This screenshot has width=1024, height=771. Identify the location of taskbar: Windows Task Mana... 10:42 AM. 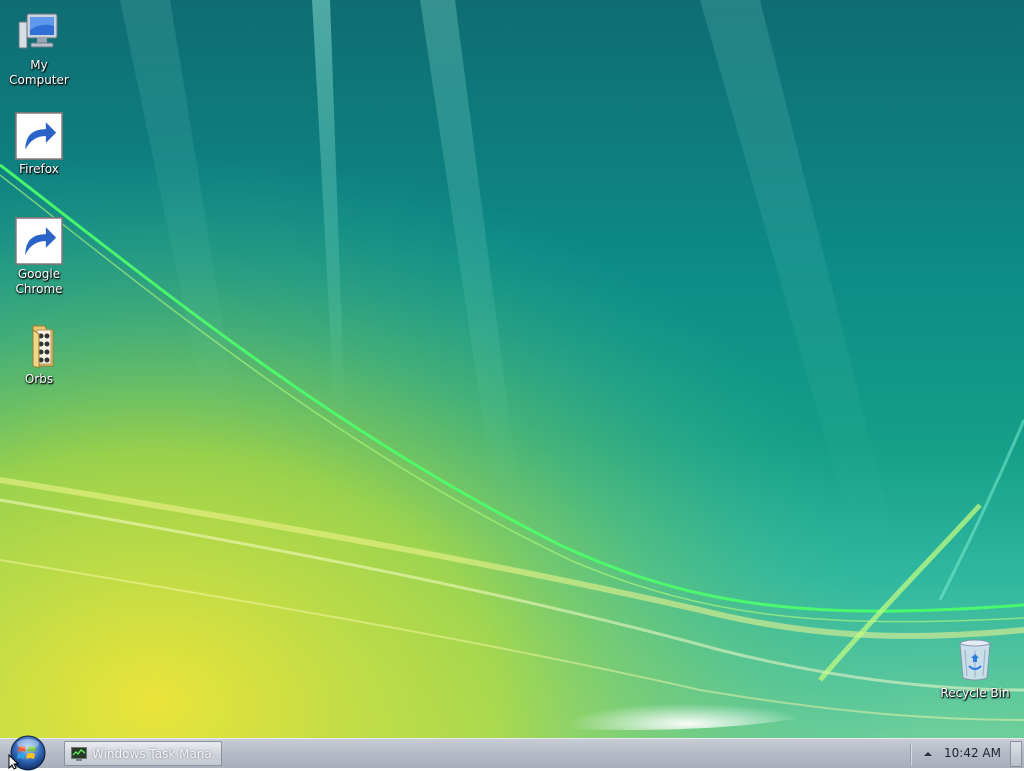
(512, 753).